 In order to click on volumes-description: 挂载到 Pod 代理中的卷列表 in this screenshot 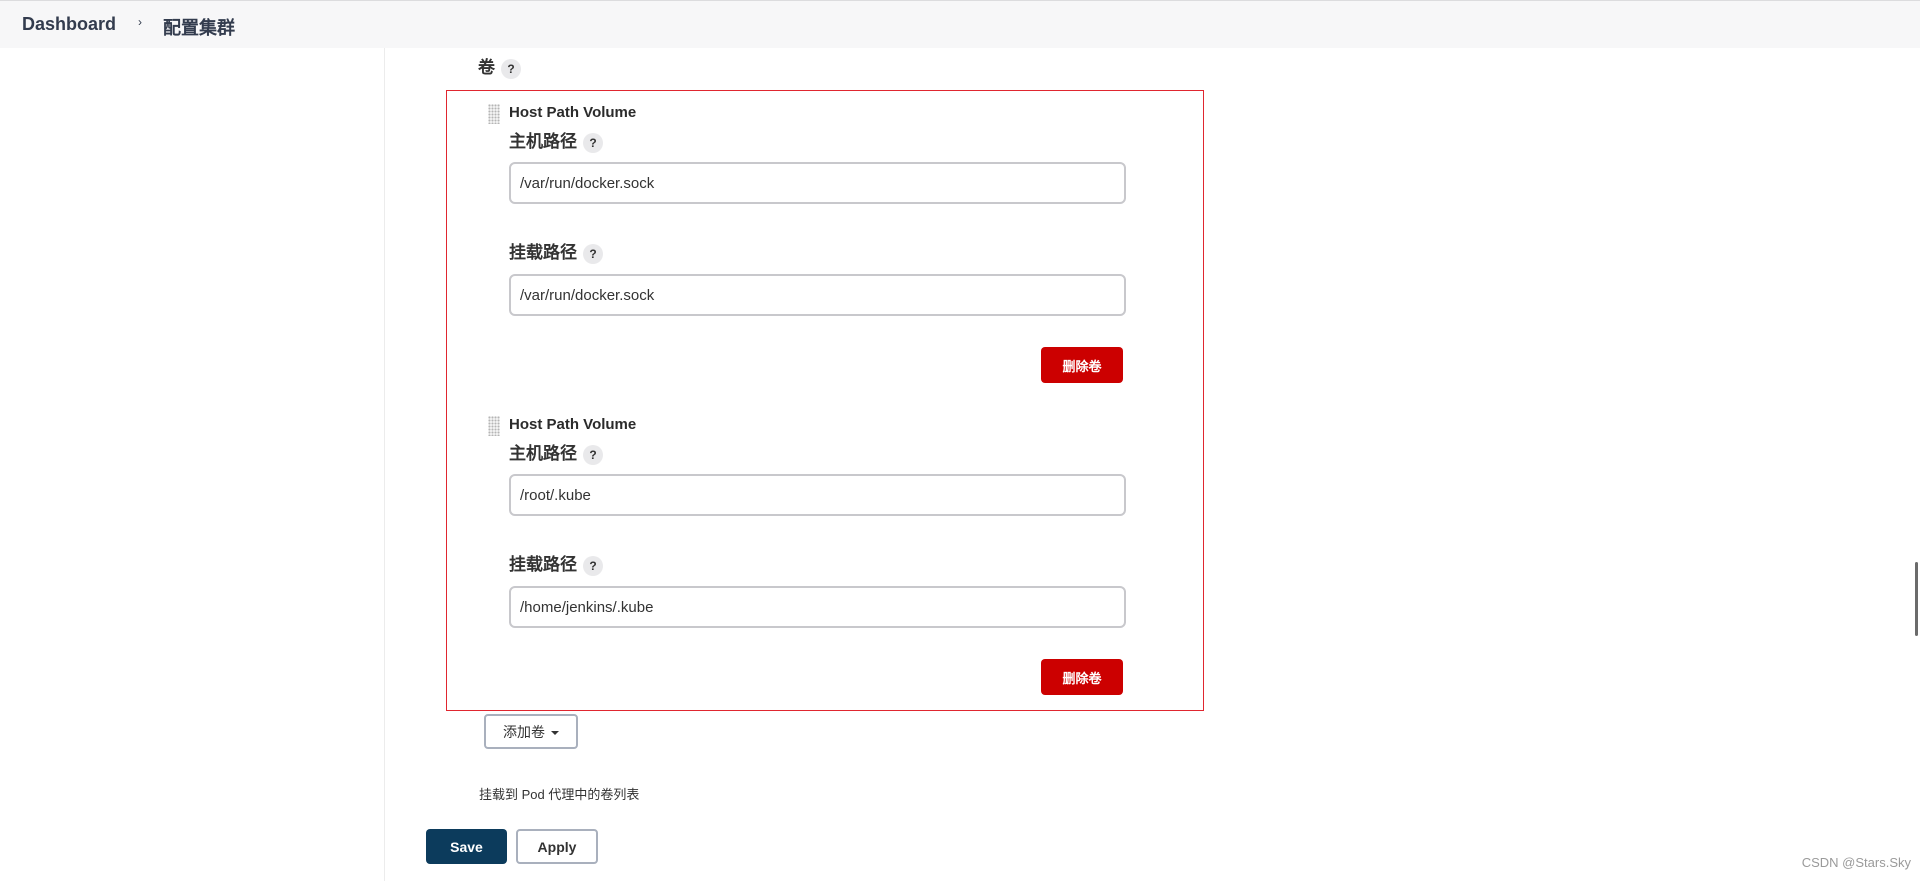, I will do `click(559, 794)`.